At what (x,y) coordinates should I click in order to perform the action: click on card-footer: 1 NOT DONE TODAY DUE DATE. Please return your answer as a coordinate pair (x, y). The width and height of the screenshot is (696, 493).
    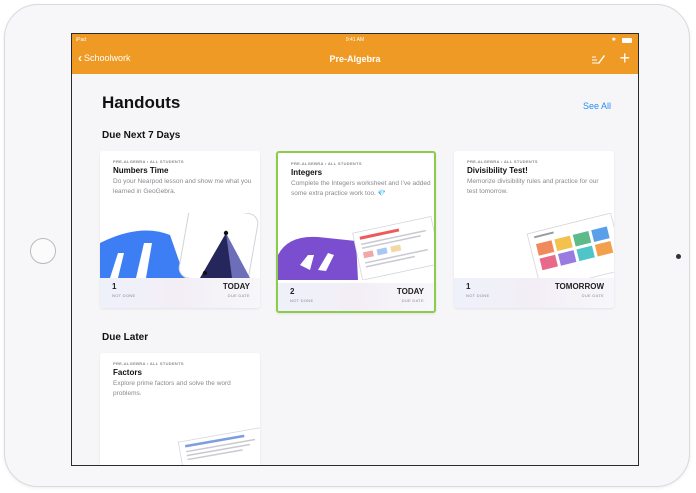
    Looking at the image, I should click on (180, 293).